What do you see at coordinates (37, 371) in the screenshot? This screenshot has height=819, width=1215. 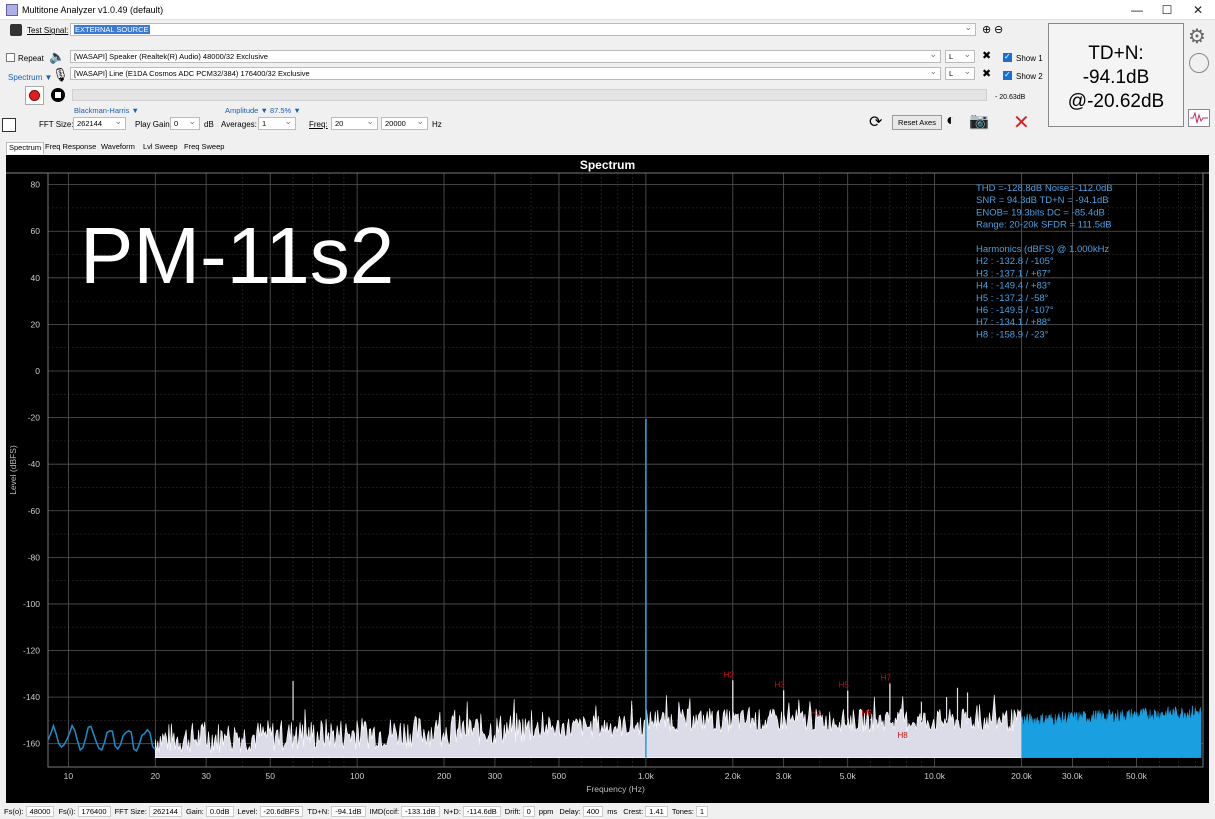 I see `y-tick-label: 0` at bounding box center [37, 371].